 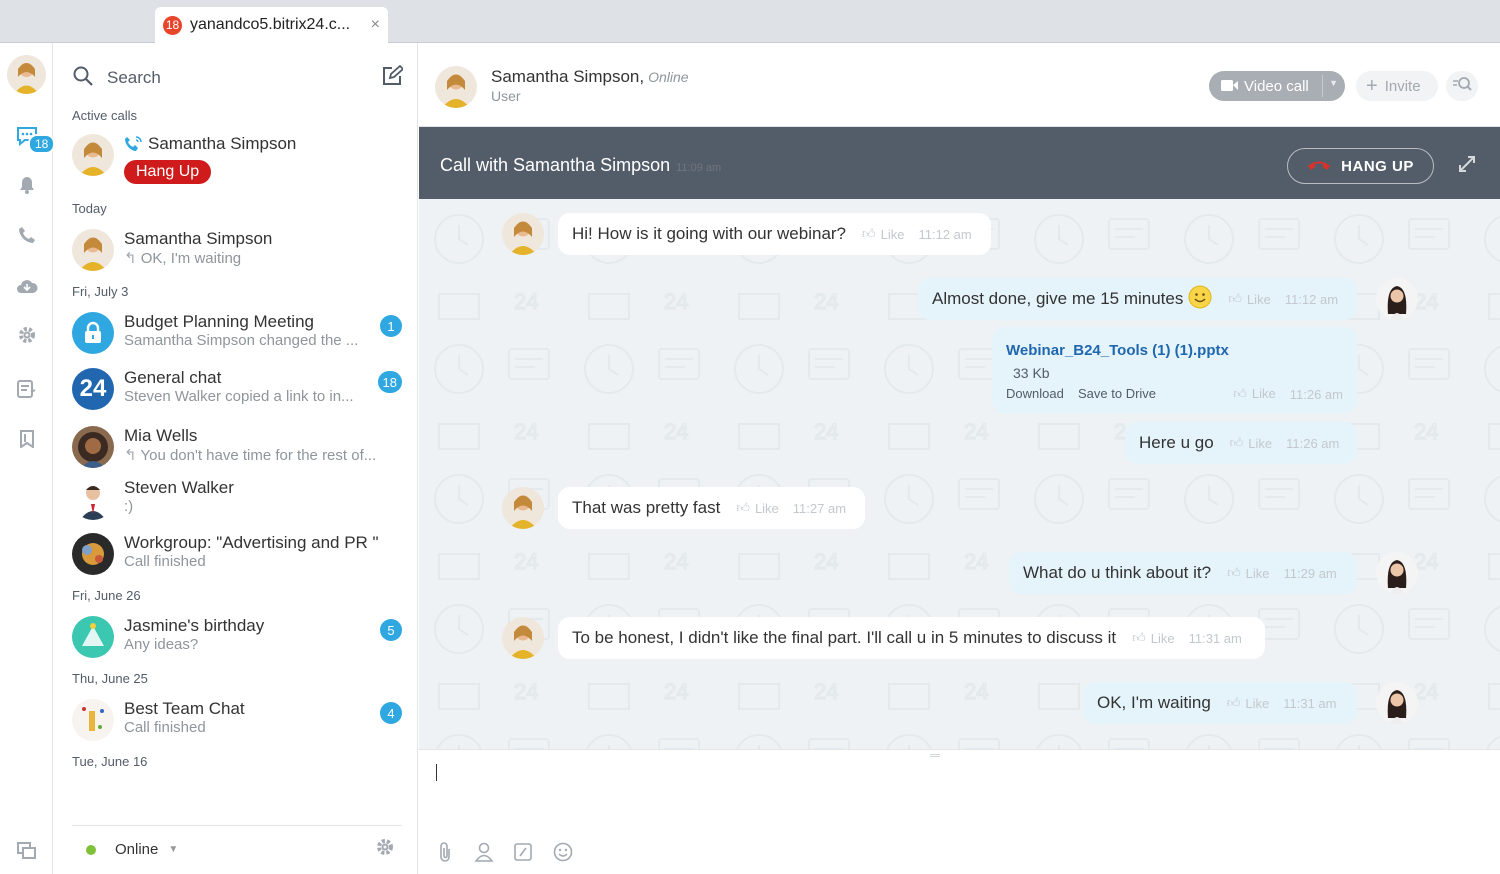 I want to click on unread-counter: 5, so click(x=391, y=630).